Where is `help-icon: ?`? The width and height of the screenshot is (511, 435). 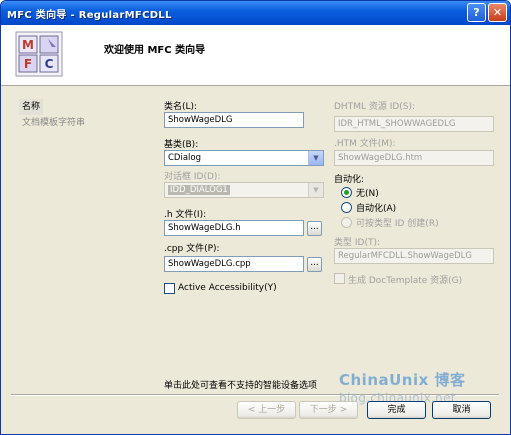 help-icon: ? is located at coordinates (476, 12).